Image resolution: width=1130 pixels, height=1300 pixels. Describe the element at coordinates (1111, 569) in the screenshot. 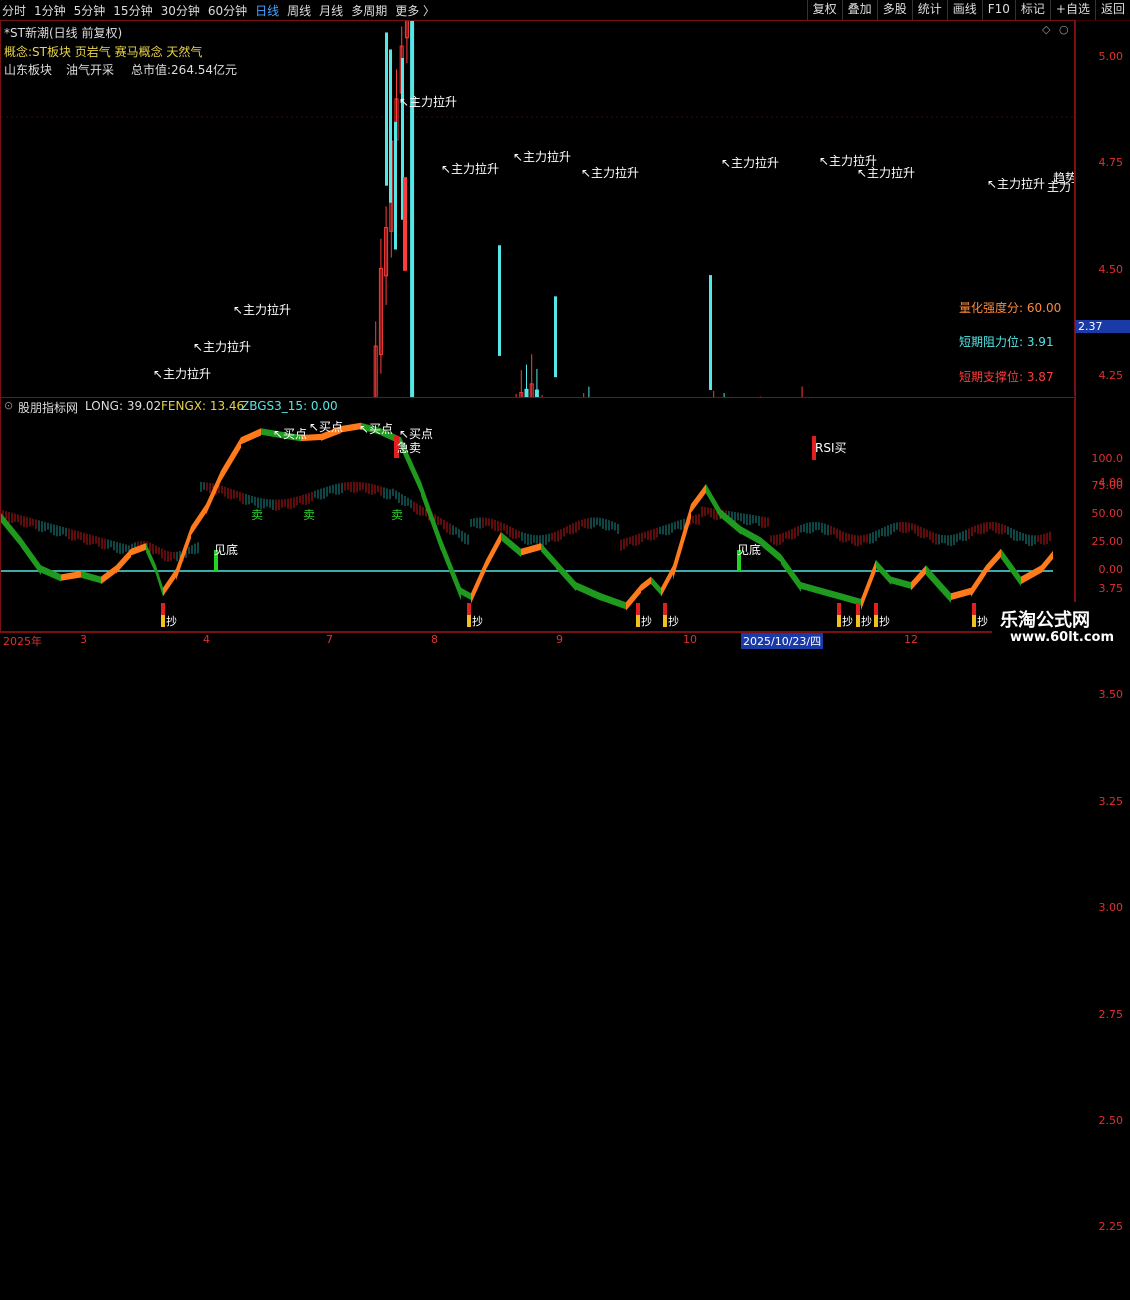

I see `indicator-tick: 0.00` at that location.